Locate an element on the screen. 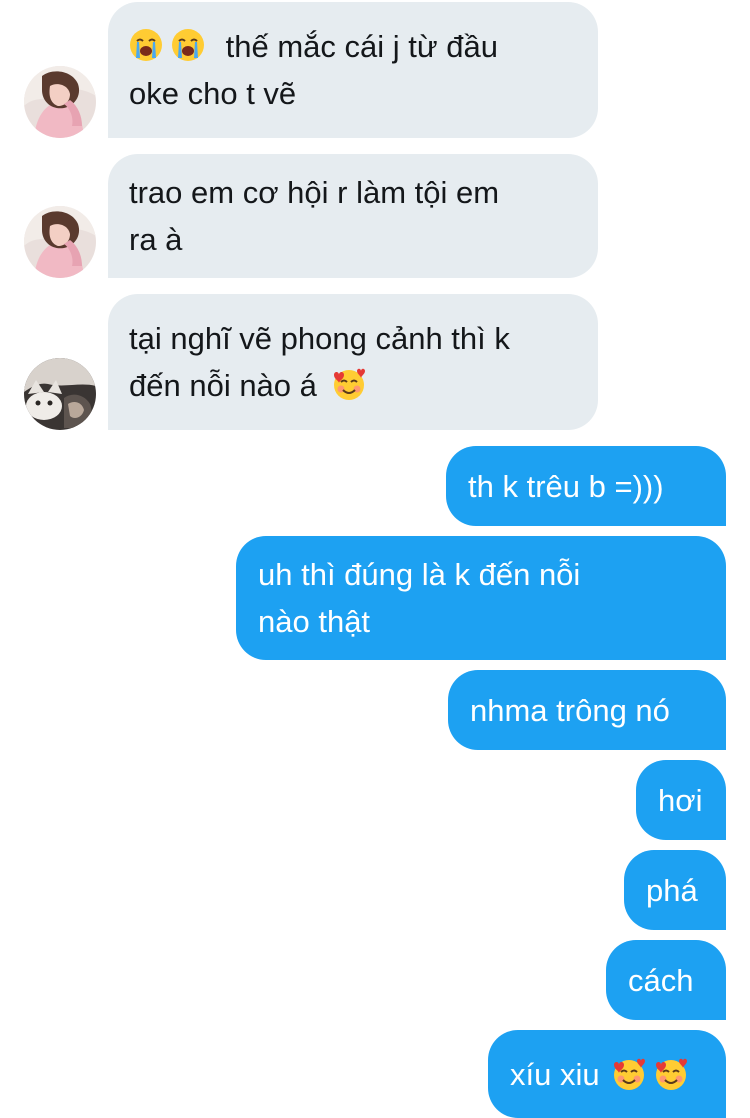  message-text: cách is located at coordinates (661, 980).